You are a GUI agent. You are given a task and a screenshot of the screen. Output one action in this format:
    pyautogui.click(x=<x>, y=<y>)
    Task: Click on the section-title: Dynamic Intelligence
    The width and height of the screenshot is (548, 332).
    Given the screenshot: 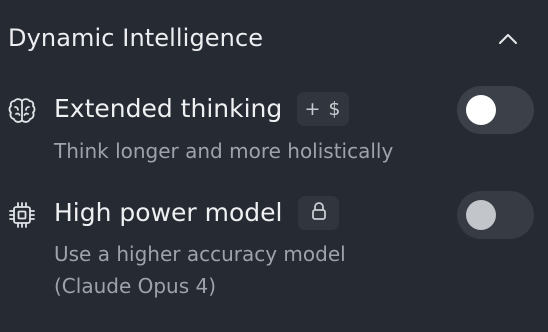 What is the action you would take?
    pyautogui.click(x=136, y=38)
    